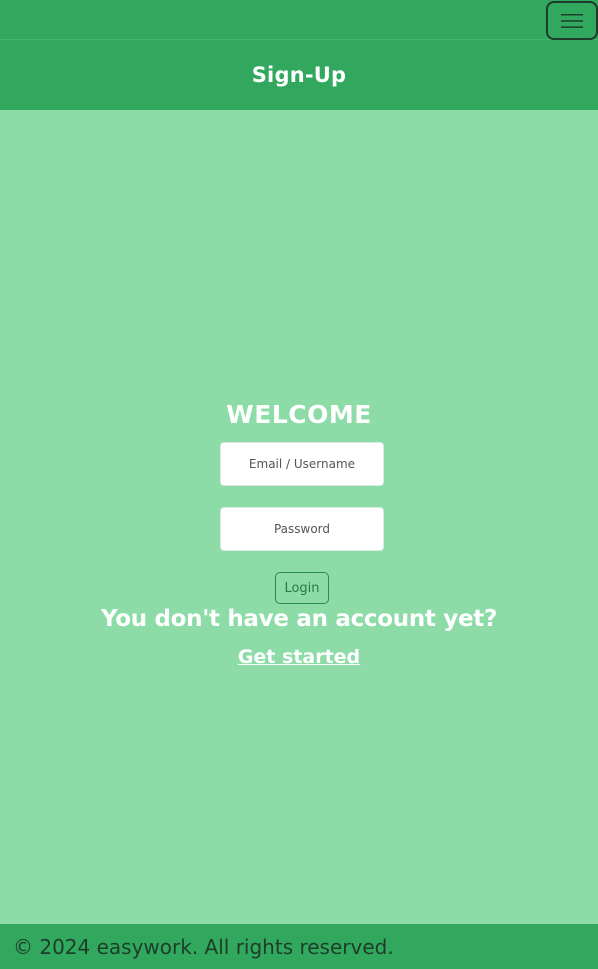  Describe the element at coordinates (299, 619) in the screenshot. I see `no-account-text: You don't have an account yet?` at that location.